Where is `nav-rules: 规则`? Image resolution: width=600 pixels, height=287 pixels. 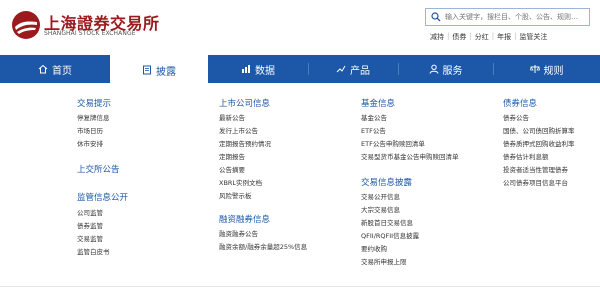 nav-rules: 规则 is located at coordinates (546, 69).